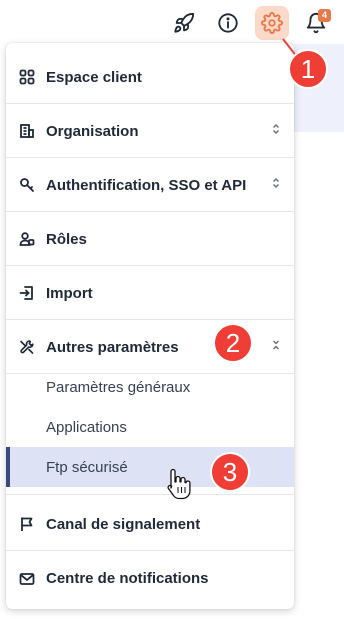  What do you see at coordinates (69, 293) in the screenshot?
I see `menu-item-label: Import` at bounding box center [69, 293].